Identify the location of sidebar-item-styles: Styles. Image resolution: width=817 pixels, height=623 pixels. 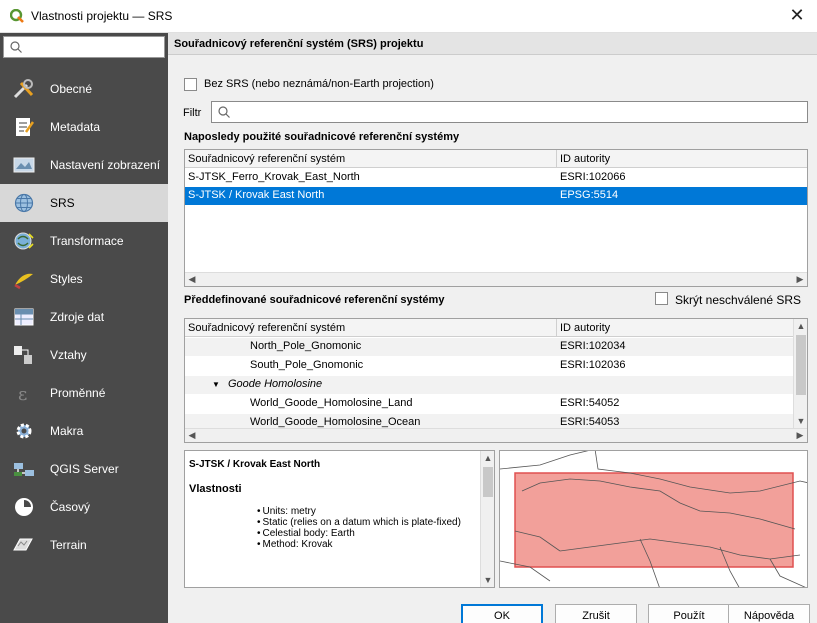
(84, 279).